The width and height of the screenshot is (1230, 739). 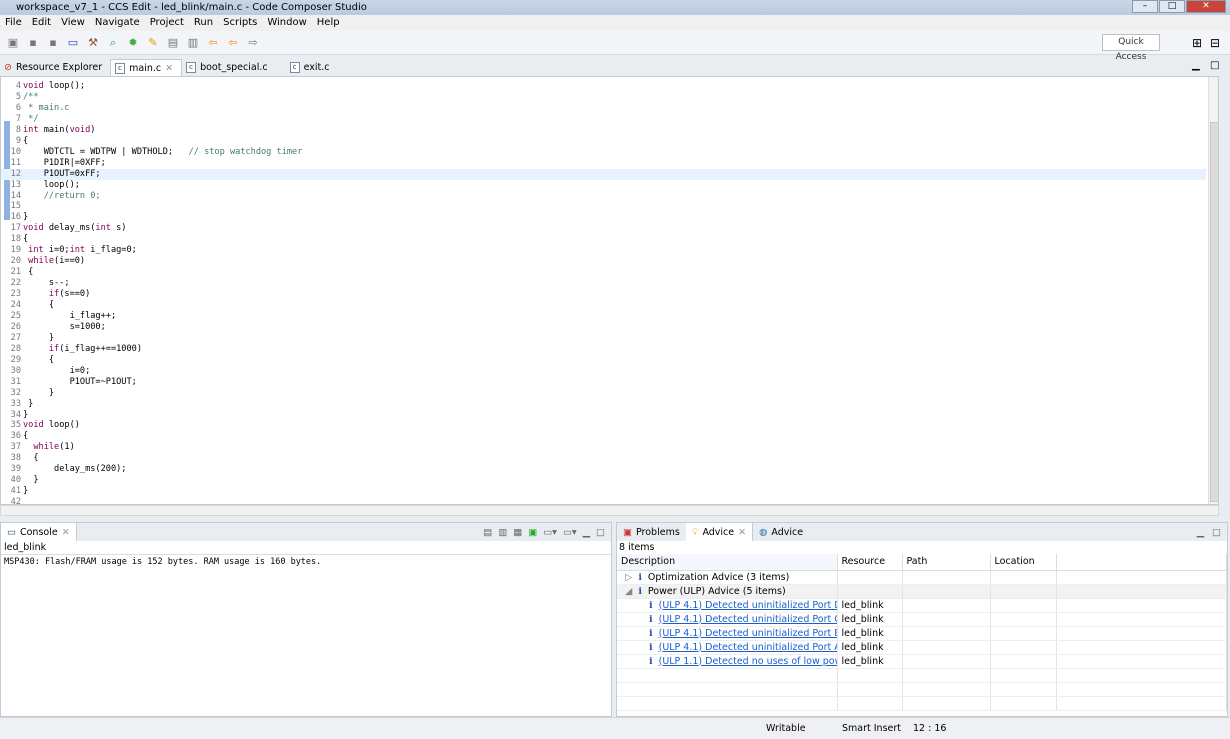 I want to click on code-line: 19 int i=0;int i_flag=0;intint, so click(x=603, y=251).